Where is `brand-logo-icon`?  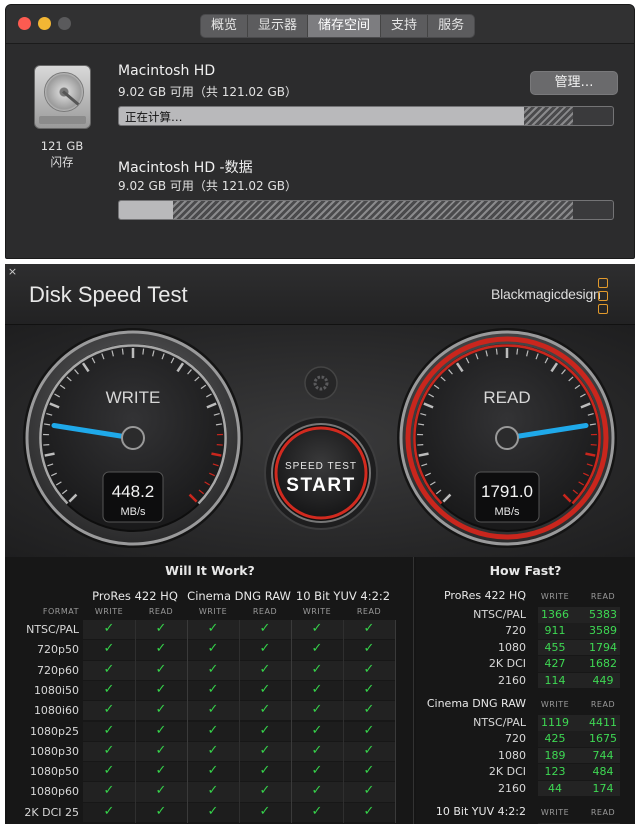 brand-logo-icon is located at coordinates (603, 309).